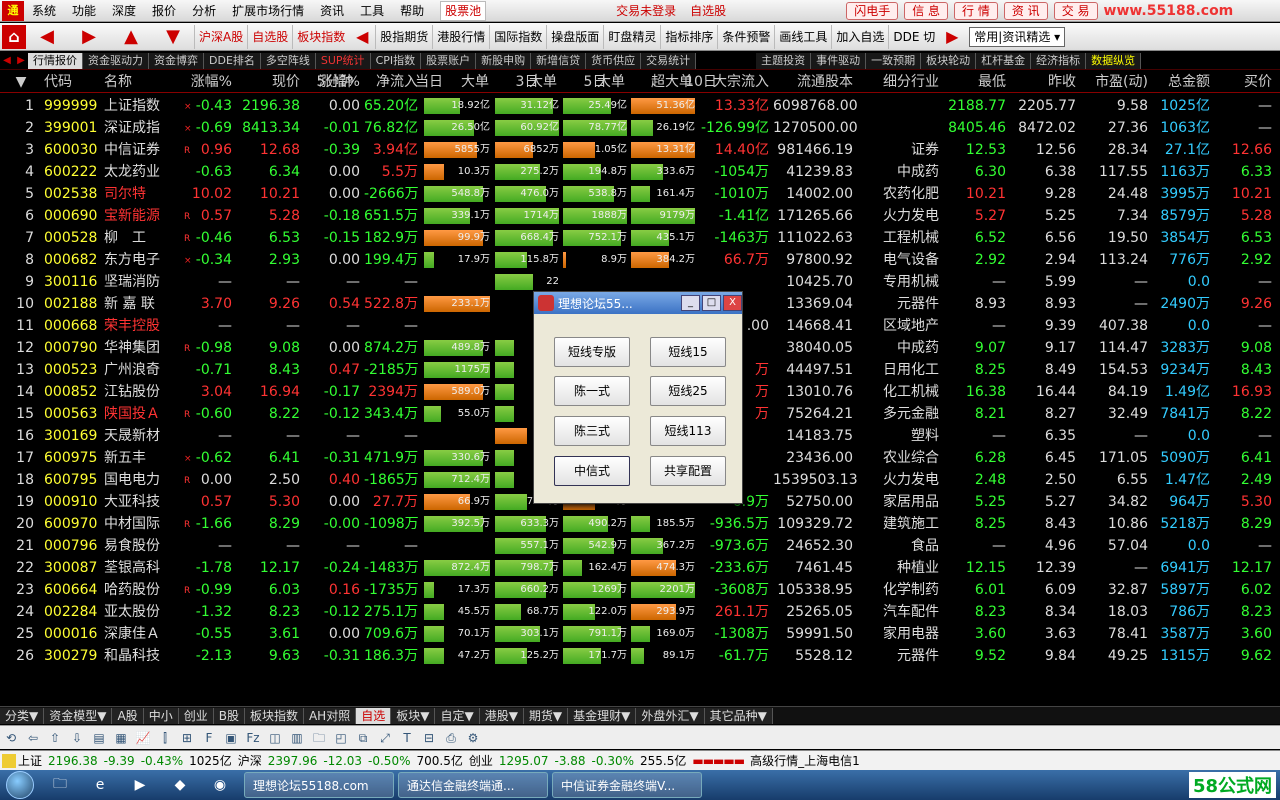 The width and height of the screenshot is (1280, 800). I want to click on bottom-tab: 中小, so click(161, 715).